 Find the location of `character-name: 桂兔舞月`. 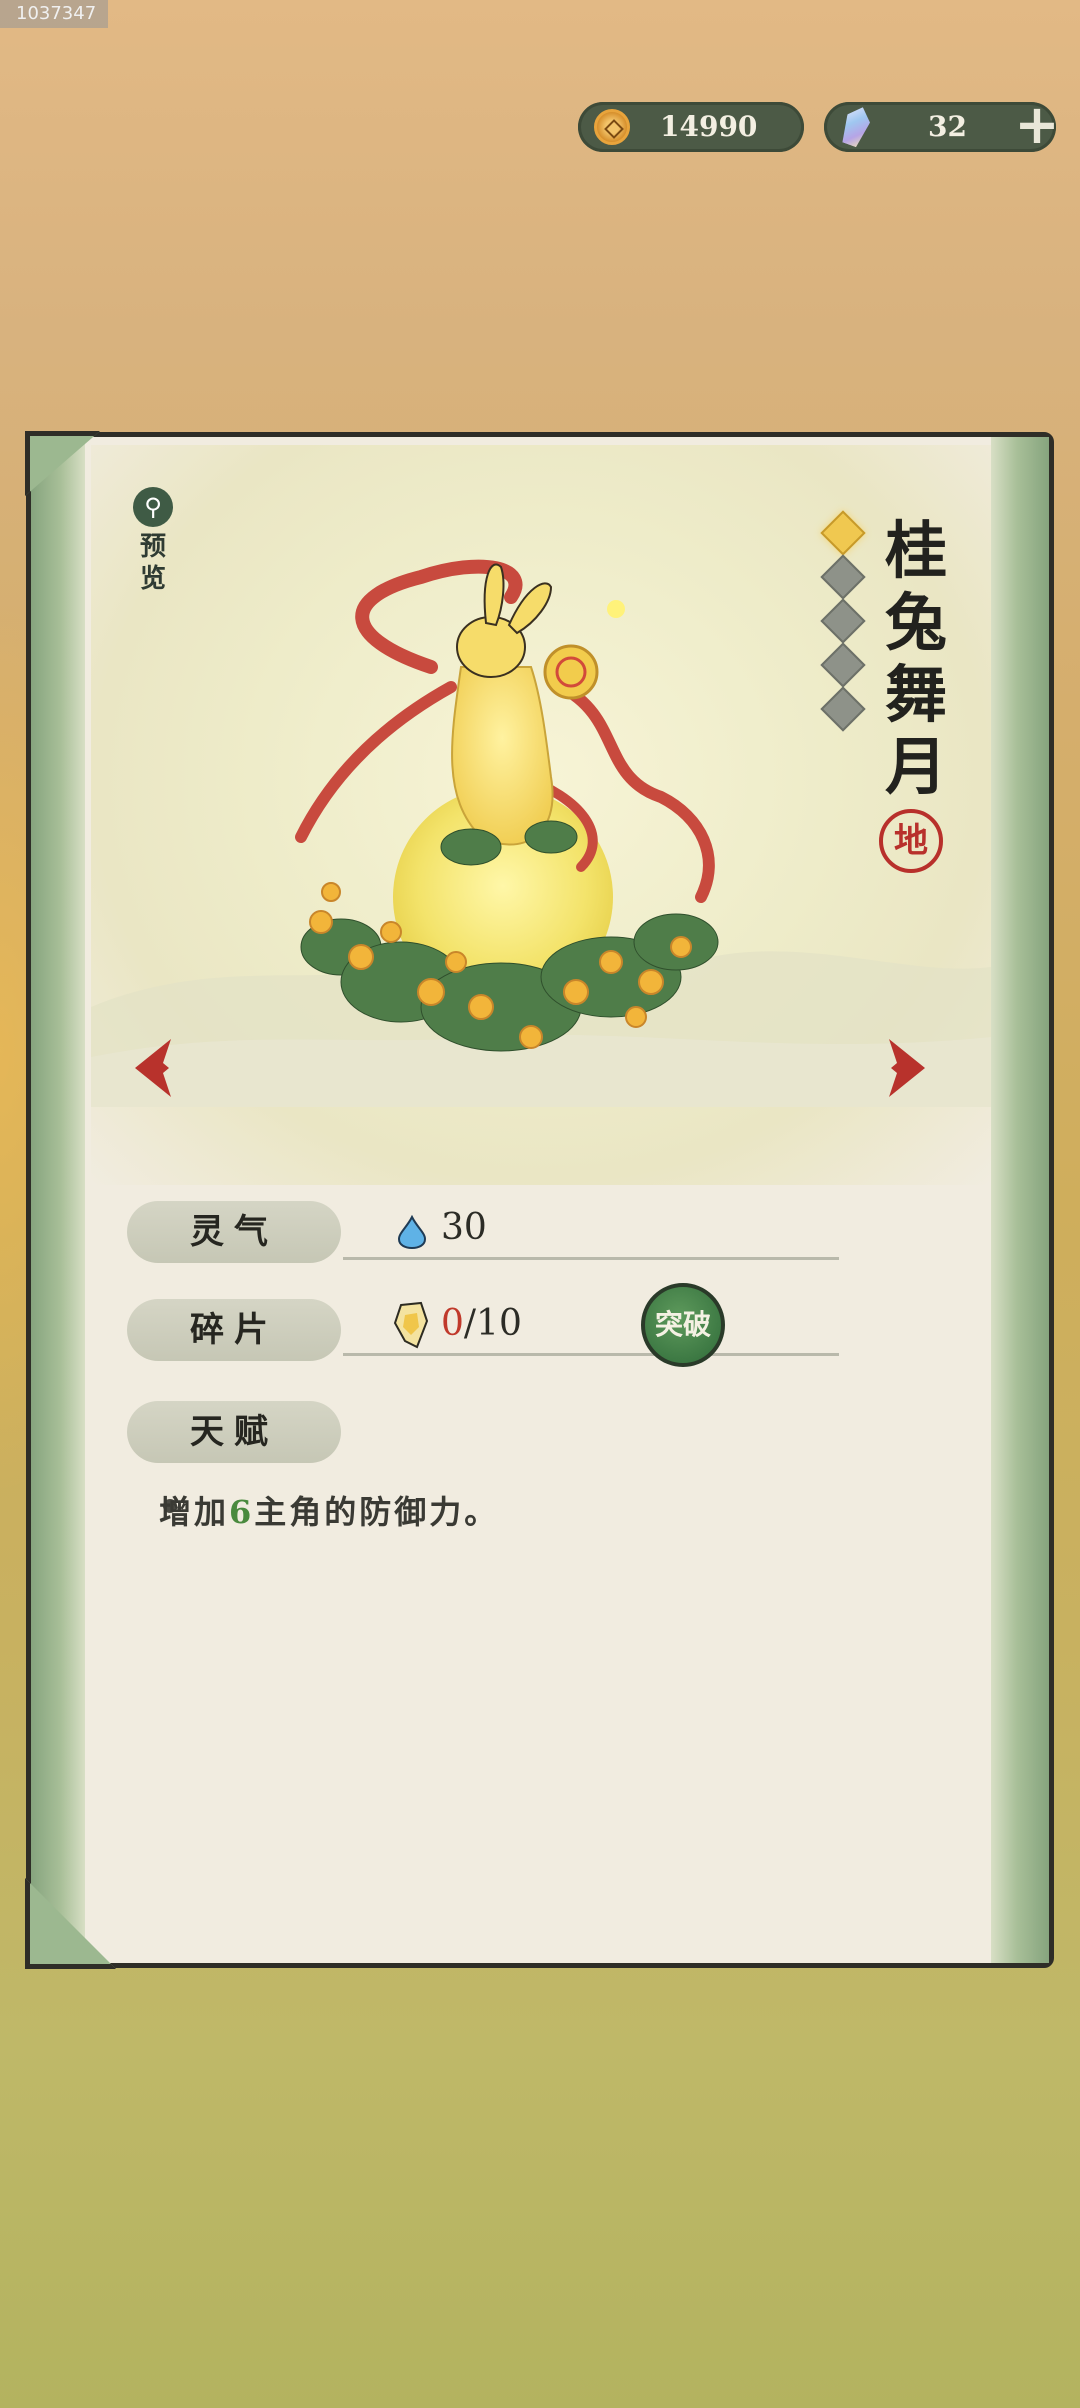

character-name: 桂兔舞月 is located at coordinates (915, 658).